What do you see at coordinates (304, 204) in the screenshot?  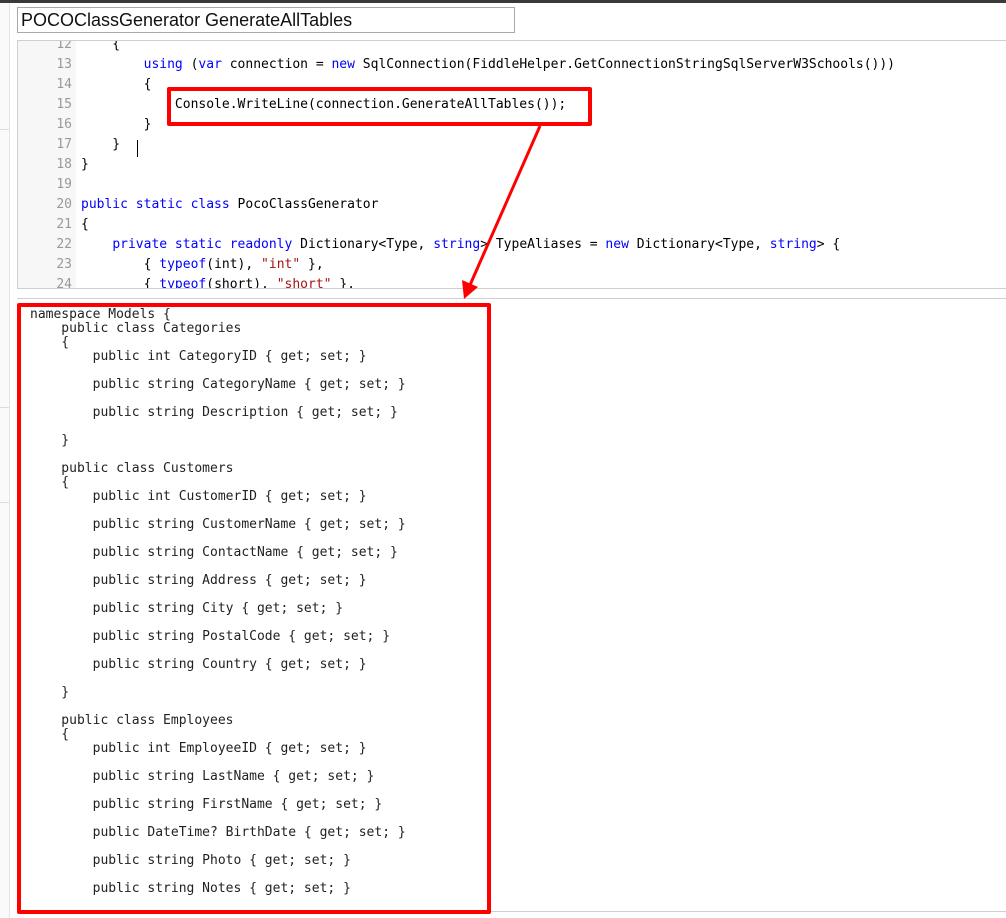 I see `code-token: PocoClassGenerator` at bounding box center [304, 204].